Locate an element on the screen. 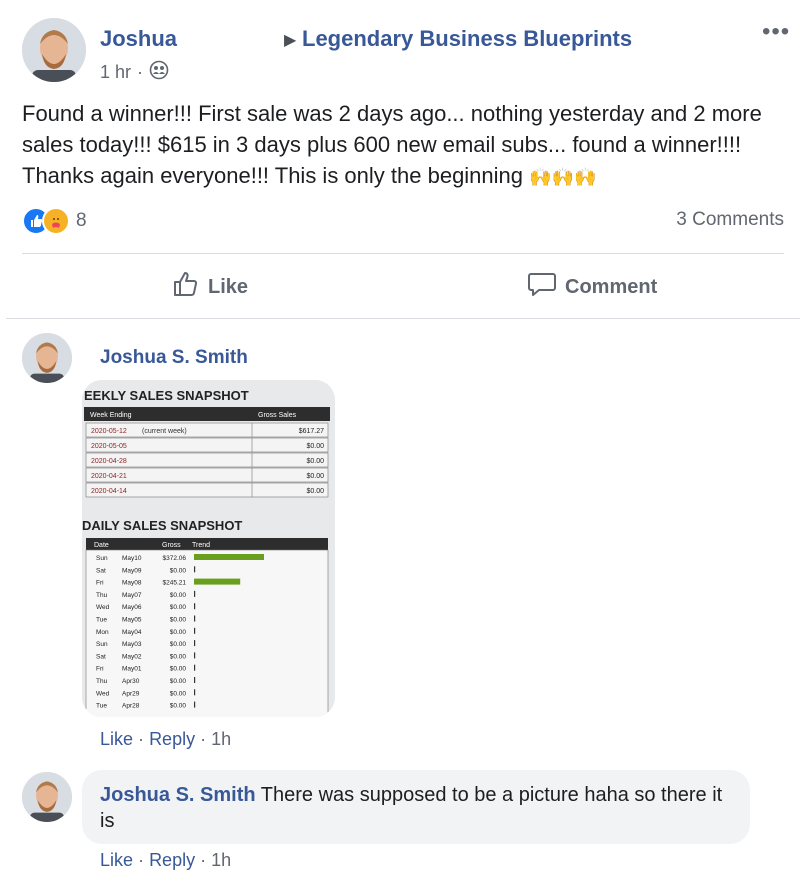  comment-bubble-icon is located at coordinates (542, 287).